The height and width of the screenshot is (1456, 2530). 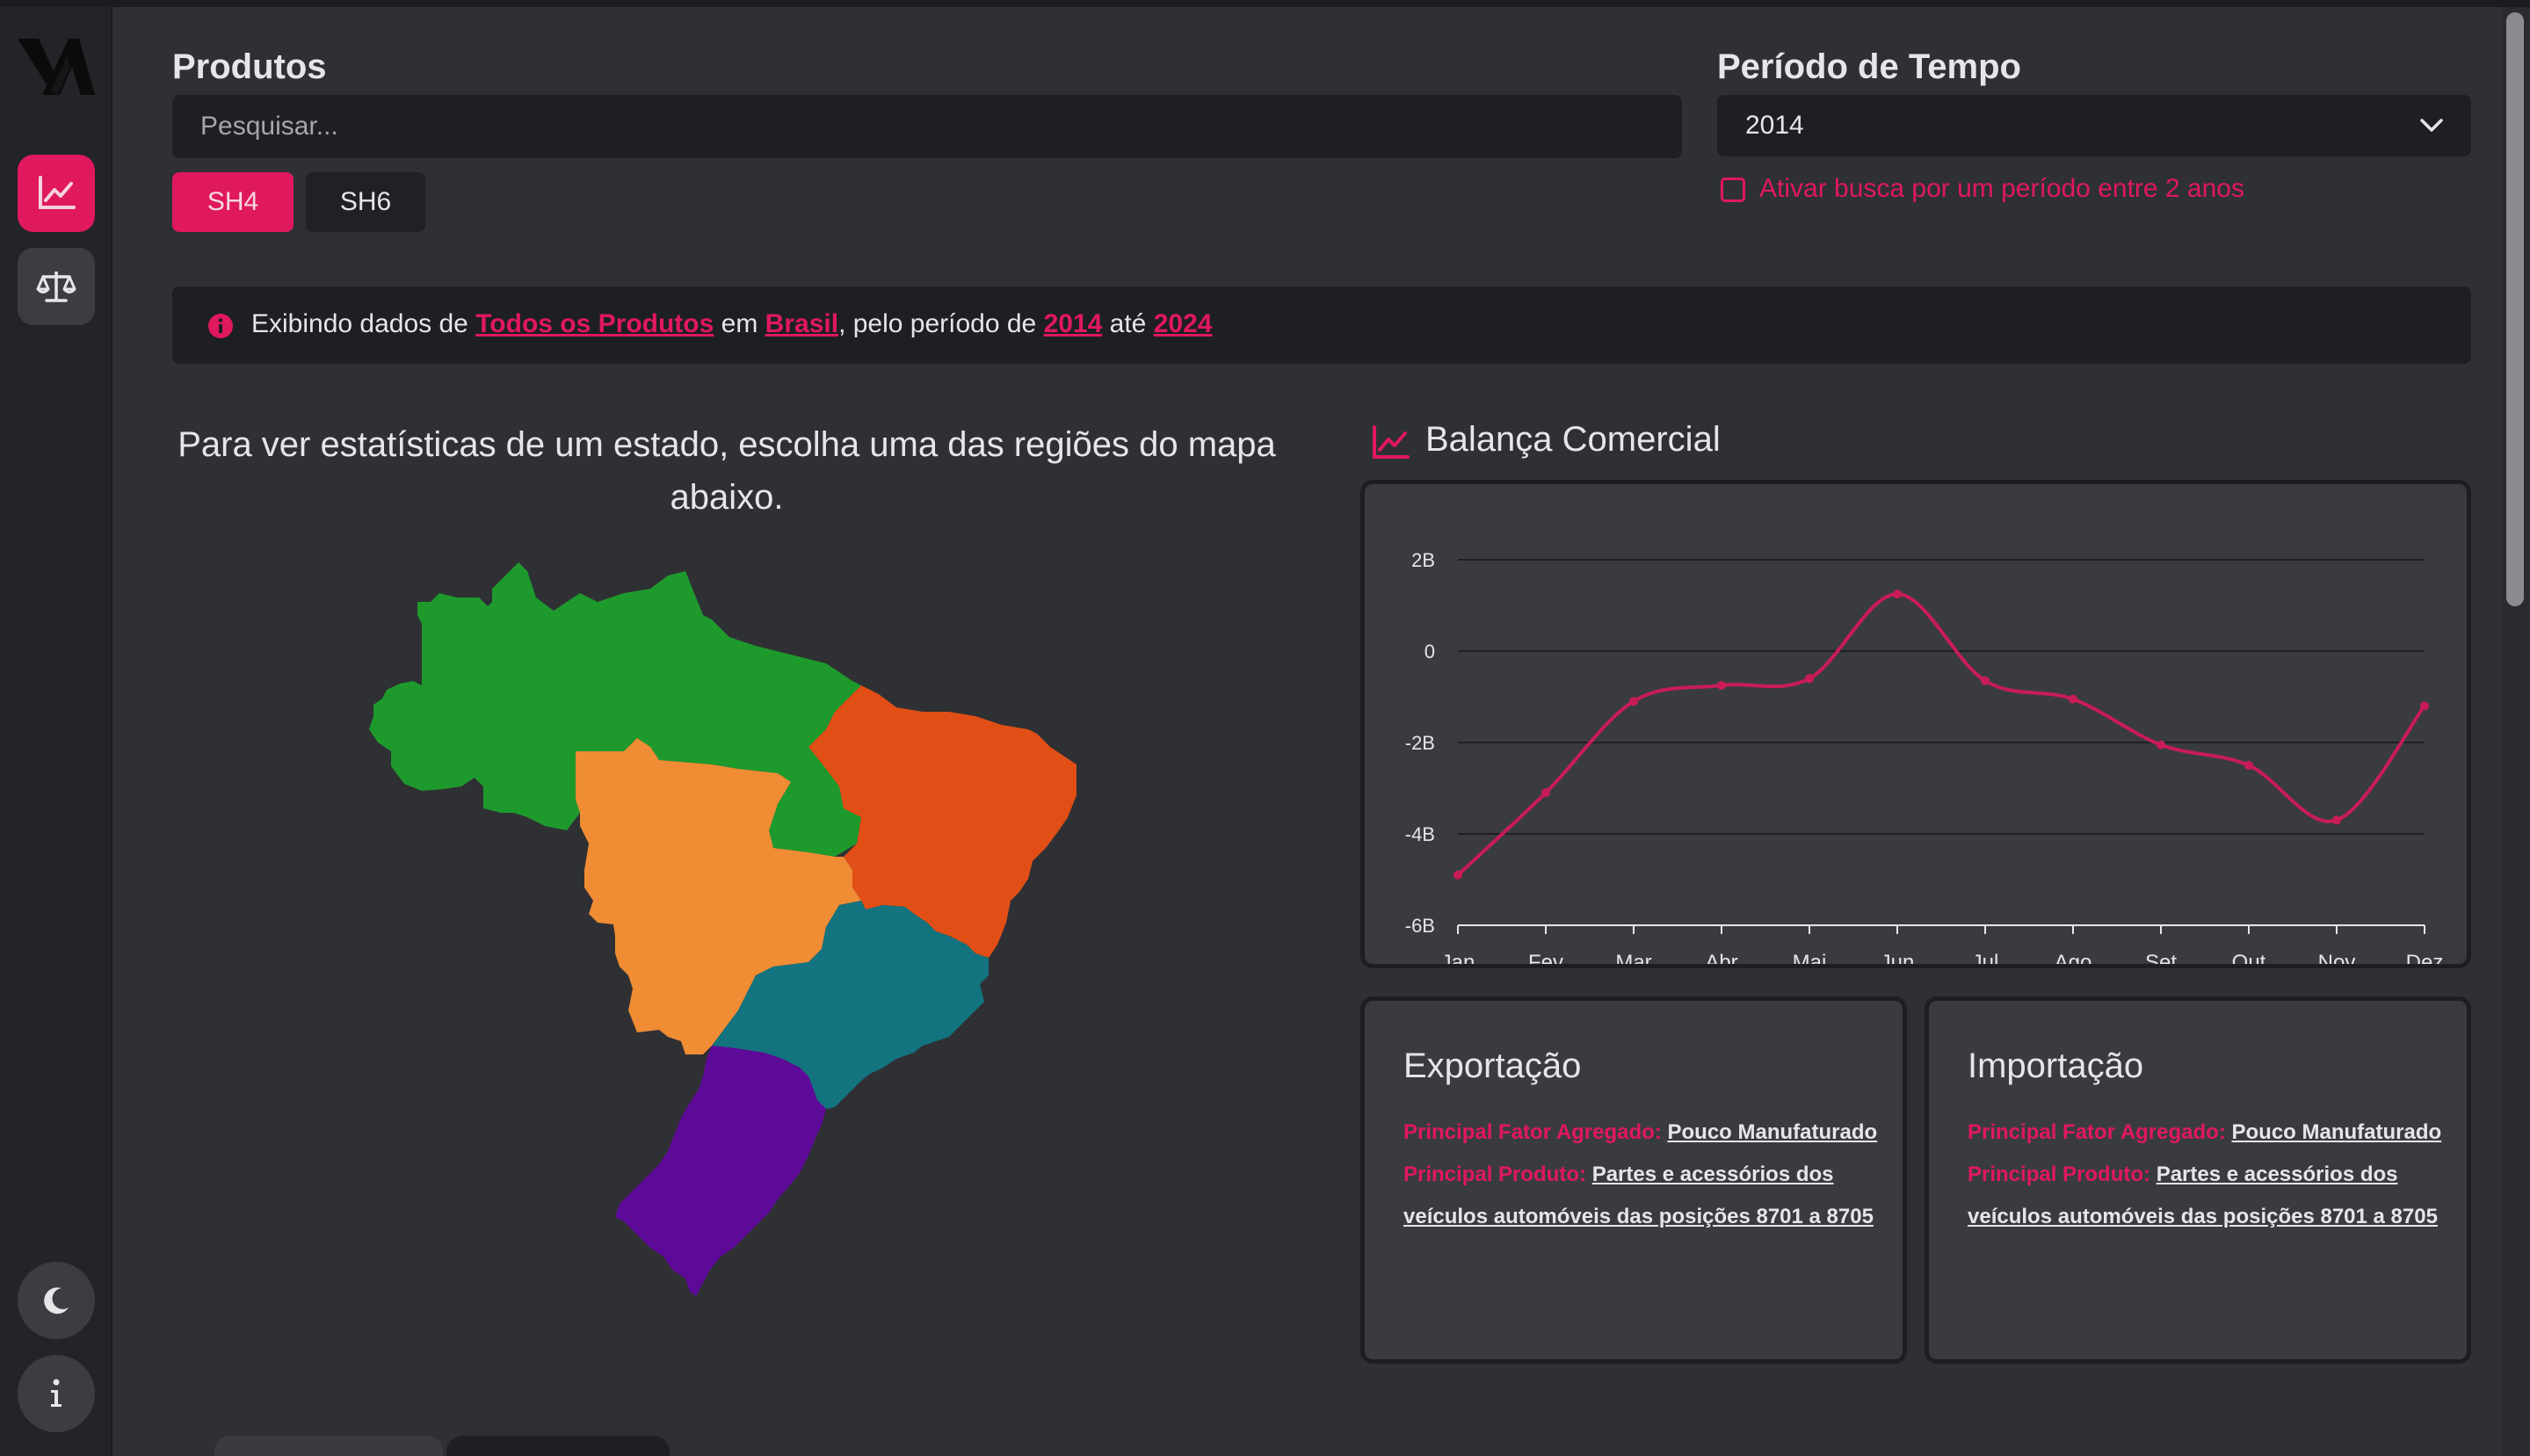 I want to click on x-tick-label: Abr, so click(x=1721, y=957).